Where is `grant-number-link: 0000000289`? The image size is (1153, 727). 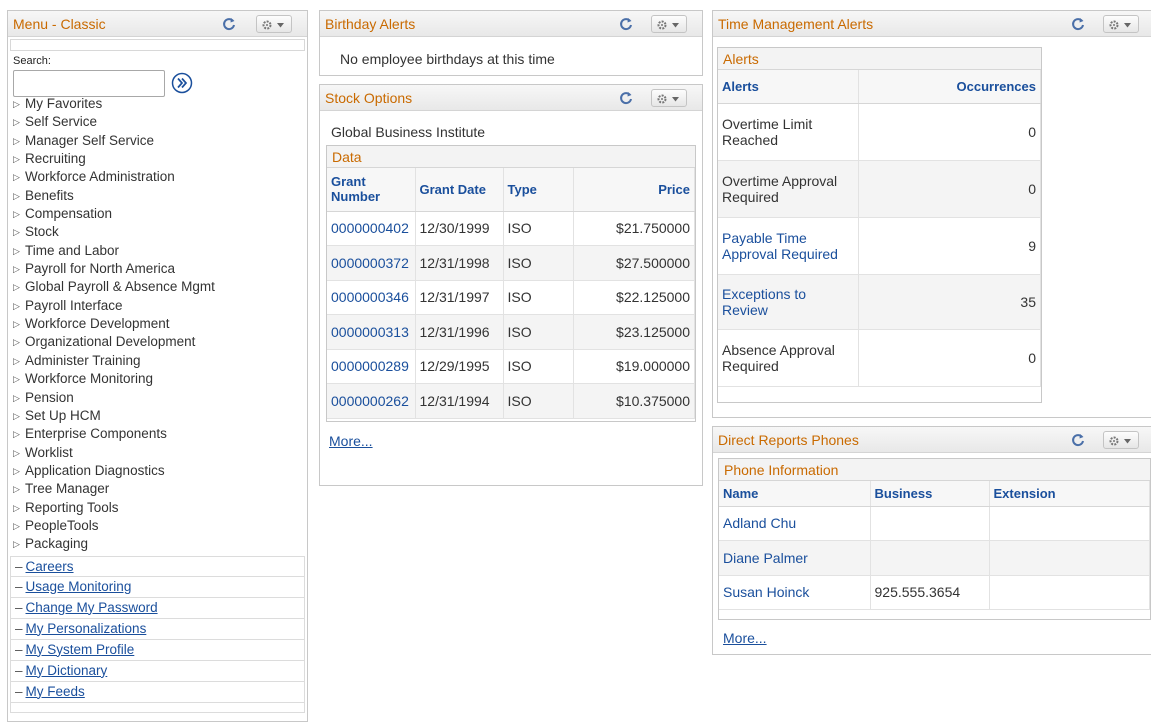
grant-number-link: 0000000289 is located at coordinates (370, 366).